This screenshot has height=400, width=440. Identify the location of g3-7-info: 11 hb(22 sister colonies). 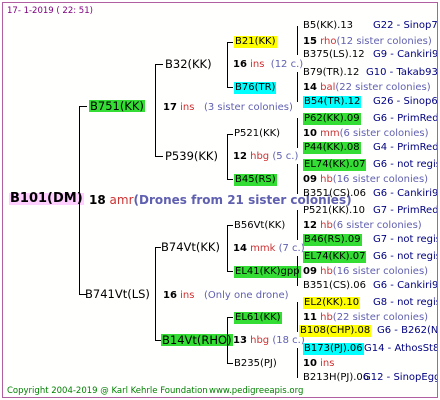
(366, 317).